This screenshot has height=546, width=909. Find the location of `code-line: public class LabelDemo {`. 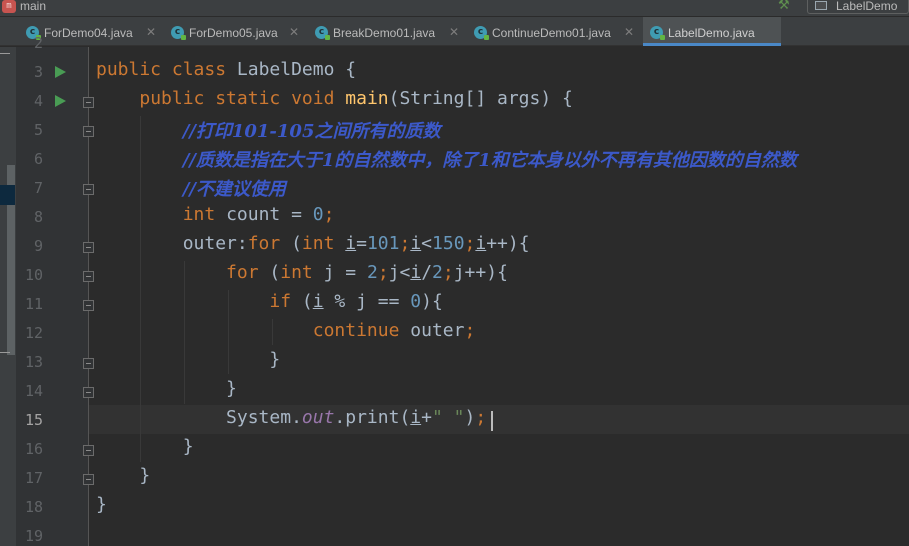

code-line: public class LabelDemo { is located at coordinates (226, 73).